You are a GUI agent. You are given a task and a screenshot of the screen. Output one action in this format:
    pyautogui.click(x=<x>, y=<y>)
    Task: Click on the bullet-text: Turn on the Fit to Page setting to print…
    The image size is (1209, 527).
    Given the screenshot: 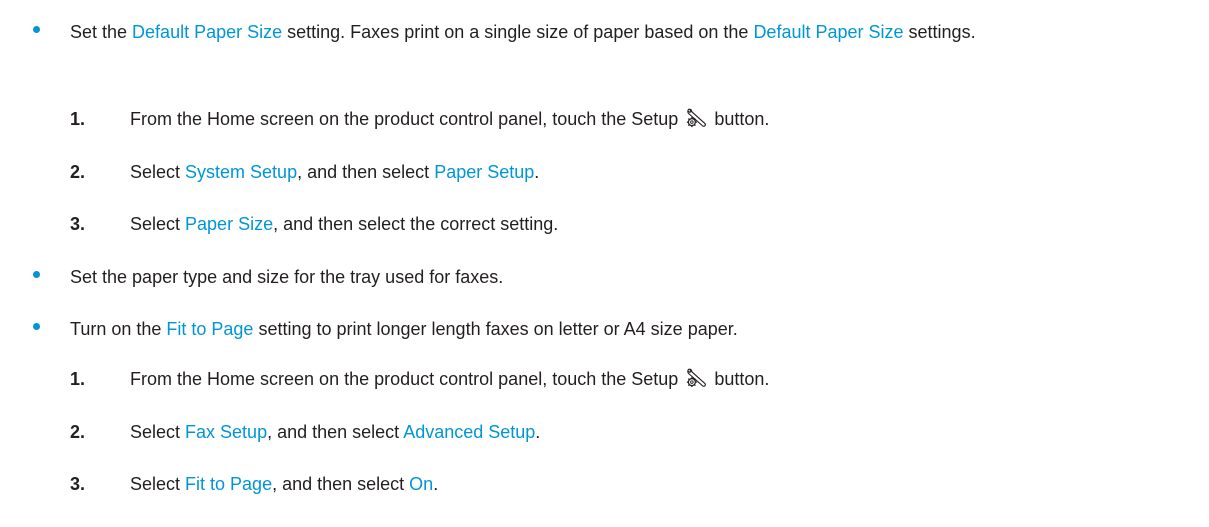 What is the action you would take?
    pyautogui.click(x=635, y=329)
    